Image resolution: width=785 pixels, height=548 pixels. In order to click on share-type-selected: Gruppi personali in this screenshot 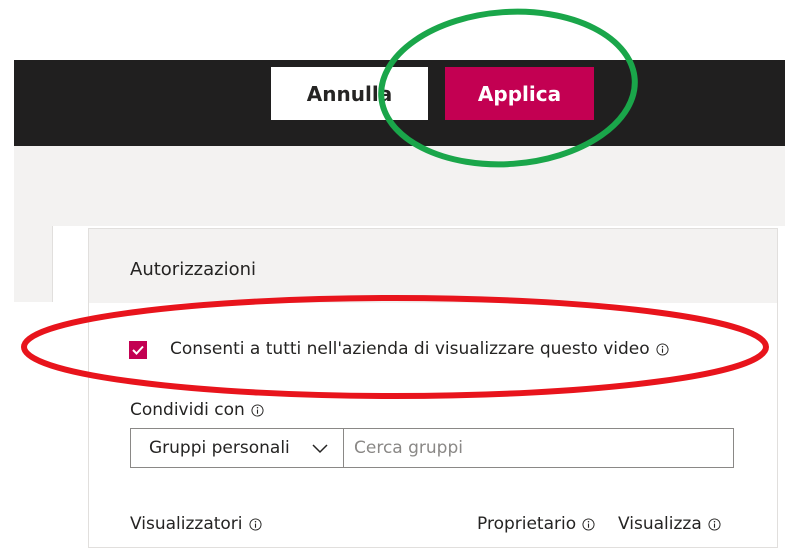, I will do `click(219, 448)`.